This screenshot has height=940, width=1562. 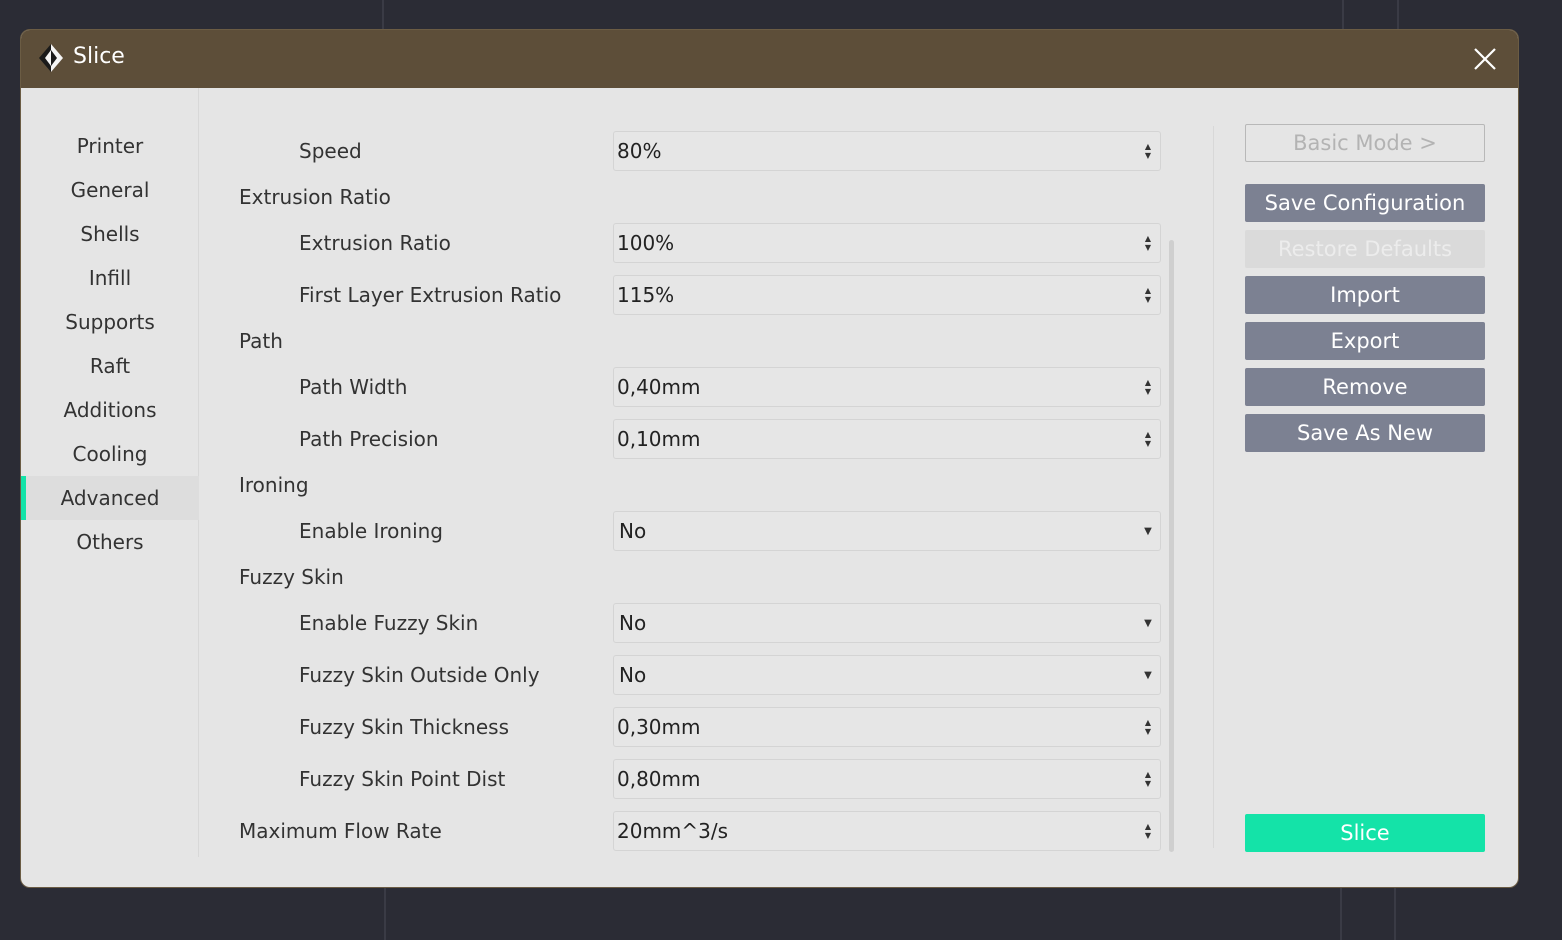 What do you see at coordinates (646, 243) in the screenshot?
I see `extrusion-ratio-value: 100%` at bounding box center [646, 243].